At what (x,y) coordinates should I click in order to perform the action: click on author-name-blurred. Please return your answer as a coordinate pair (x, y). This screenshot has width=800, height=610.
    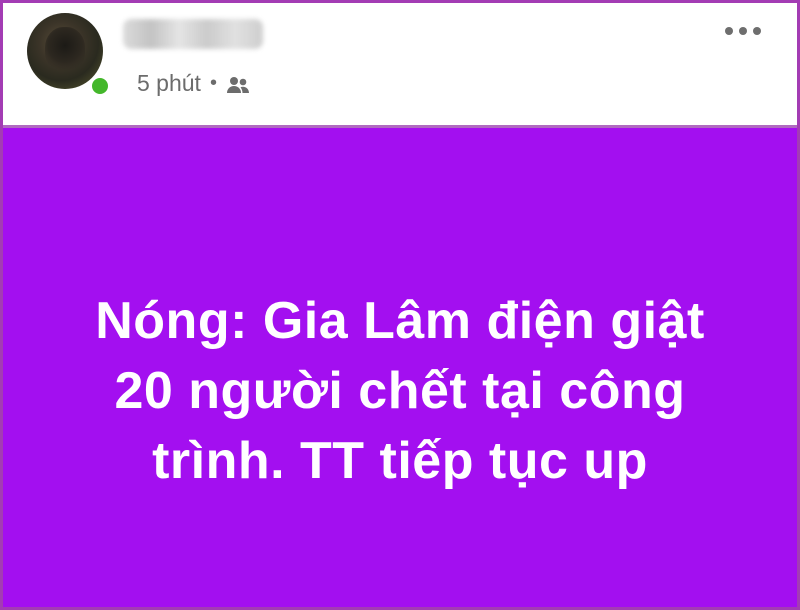
    Looking at the image, I should click on (193, 34).